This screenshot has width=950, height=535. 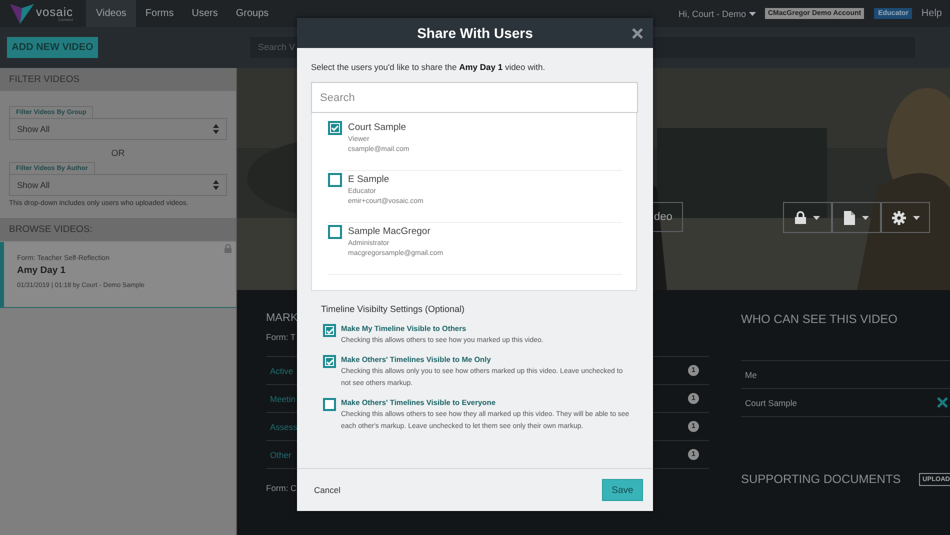 I want to click on section-header: FILTER VIDEOS, so click(x=118, y=79).